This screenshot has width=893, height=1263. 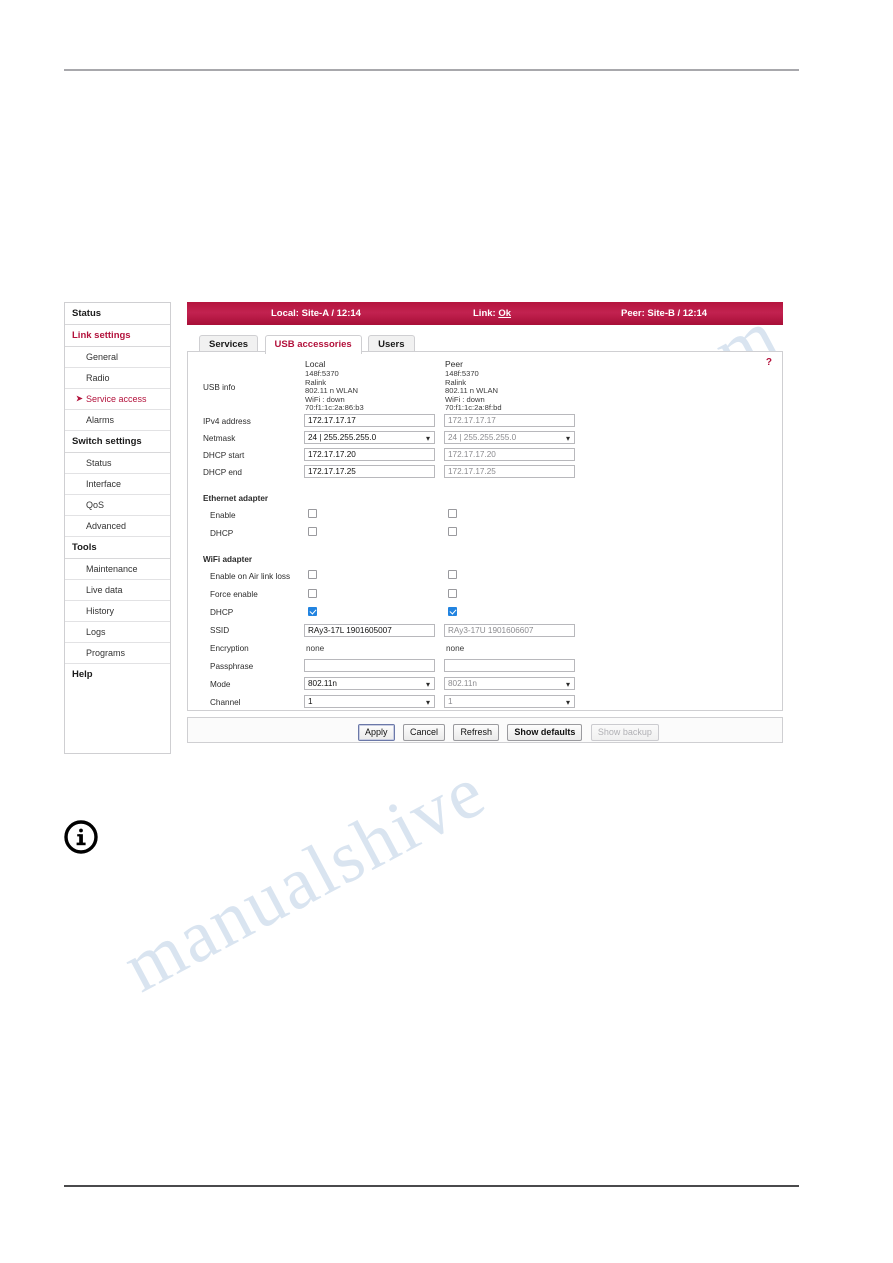 What do you see at coordinates (117, 674) in the screenshot?
I see `sidebar-group-help: Help` at bounding box center [117, 674].